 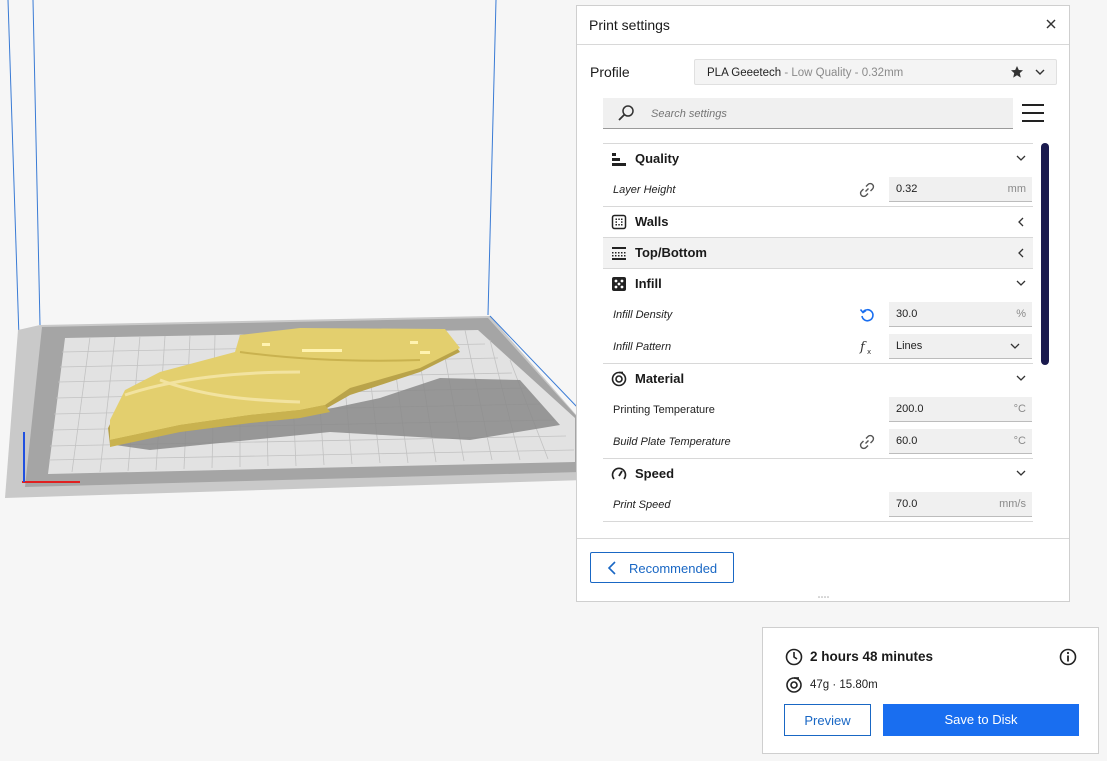 I want to click on save-label: Save to Disk, so click(x=981, y=719).